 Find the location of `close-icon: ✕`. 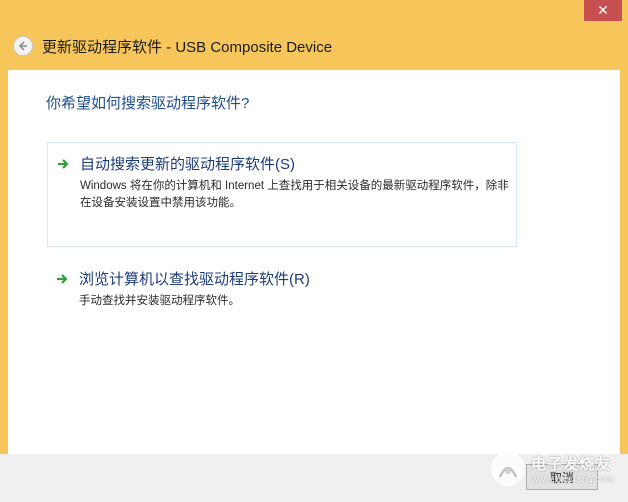

close-icon: ✕ is located at coordinates (603, 10).